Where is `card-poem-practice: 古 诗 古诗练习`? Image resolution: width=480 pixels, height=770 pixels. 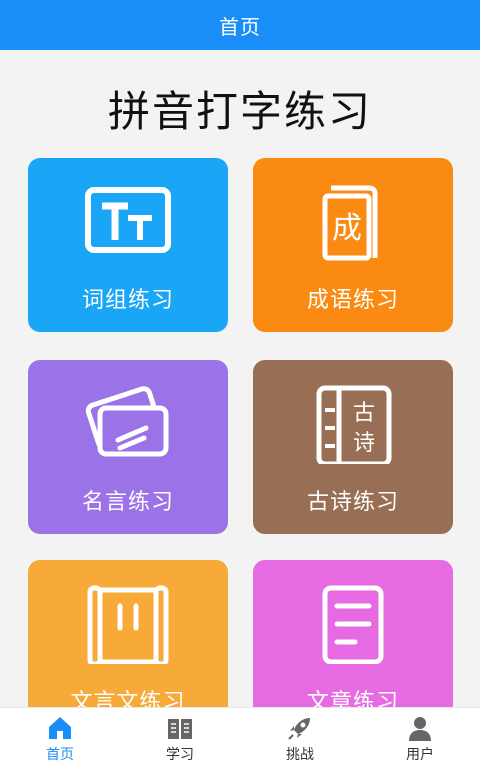 card-poem-practice: 古 诗 古诗练习 is located at coordinates (353, 447).